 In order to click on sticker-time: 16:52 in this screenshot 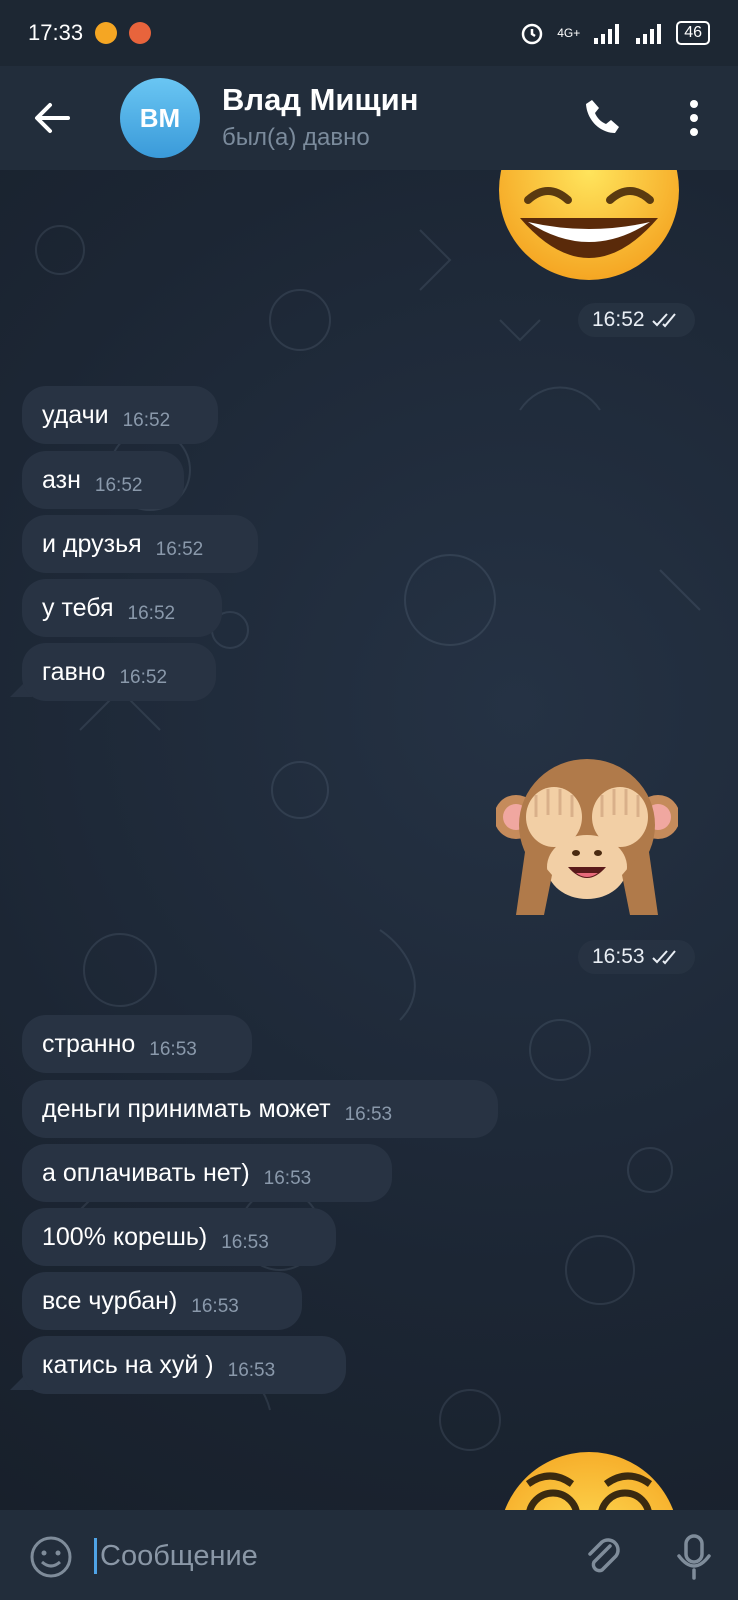, I will do `click(618, 319)`.